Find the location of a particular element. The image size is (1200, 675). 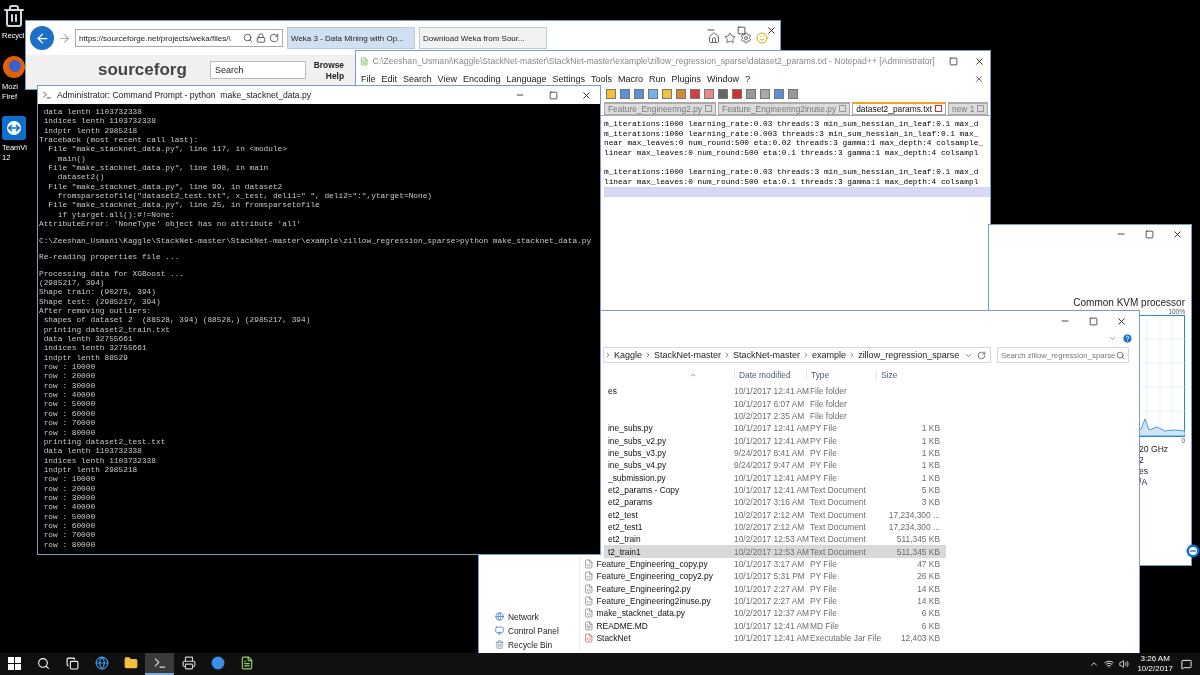

menu-item: Plugins is located at coordinates (686, 78).